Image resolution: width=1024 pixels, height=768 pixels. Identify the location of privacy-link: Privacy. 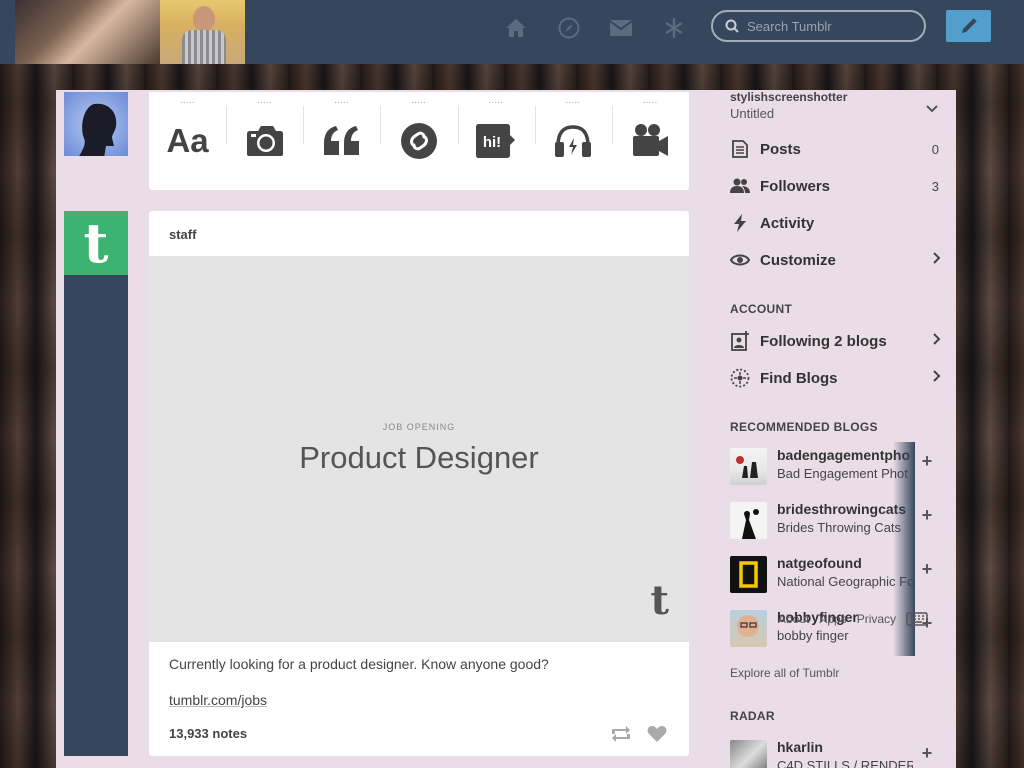
(876, 619).